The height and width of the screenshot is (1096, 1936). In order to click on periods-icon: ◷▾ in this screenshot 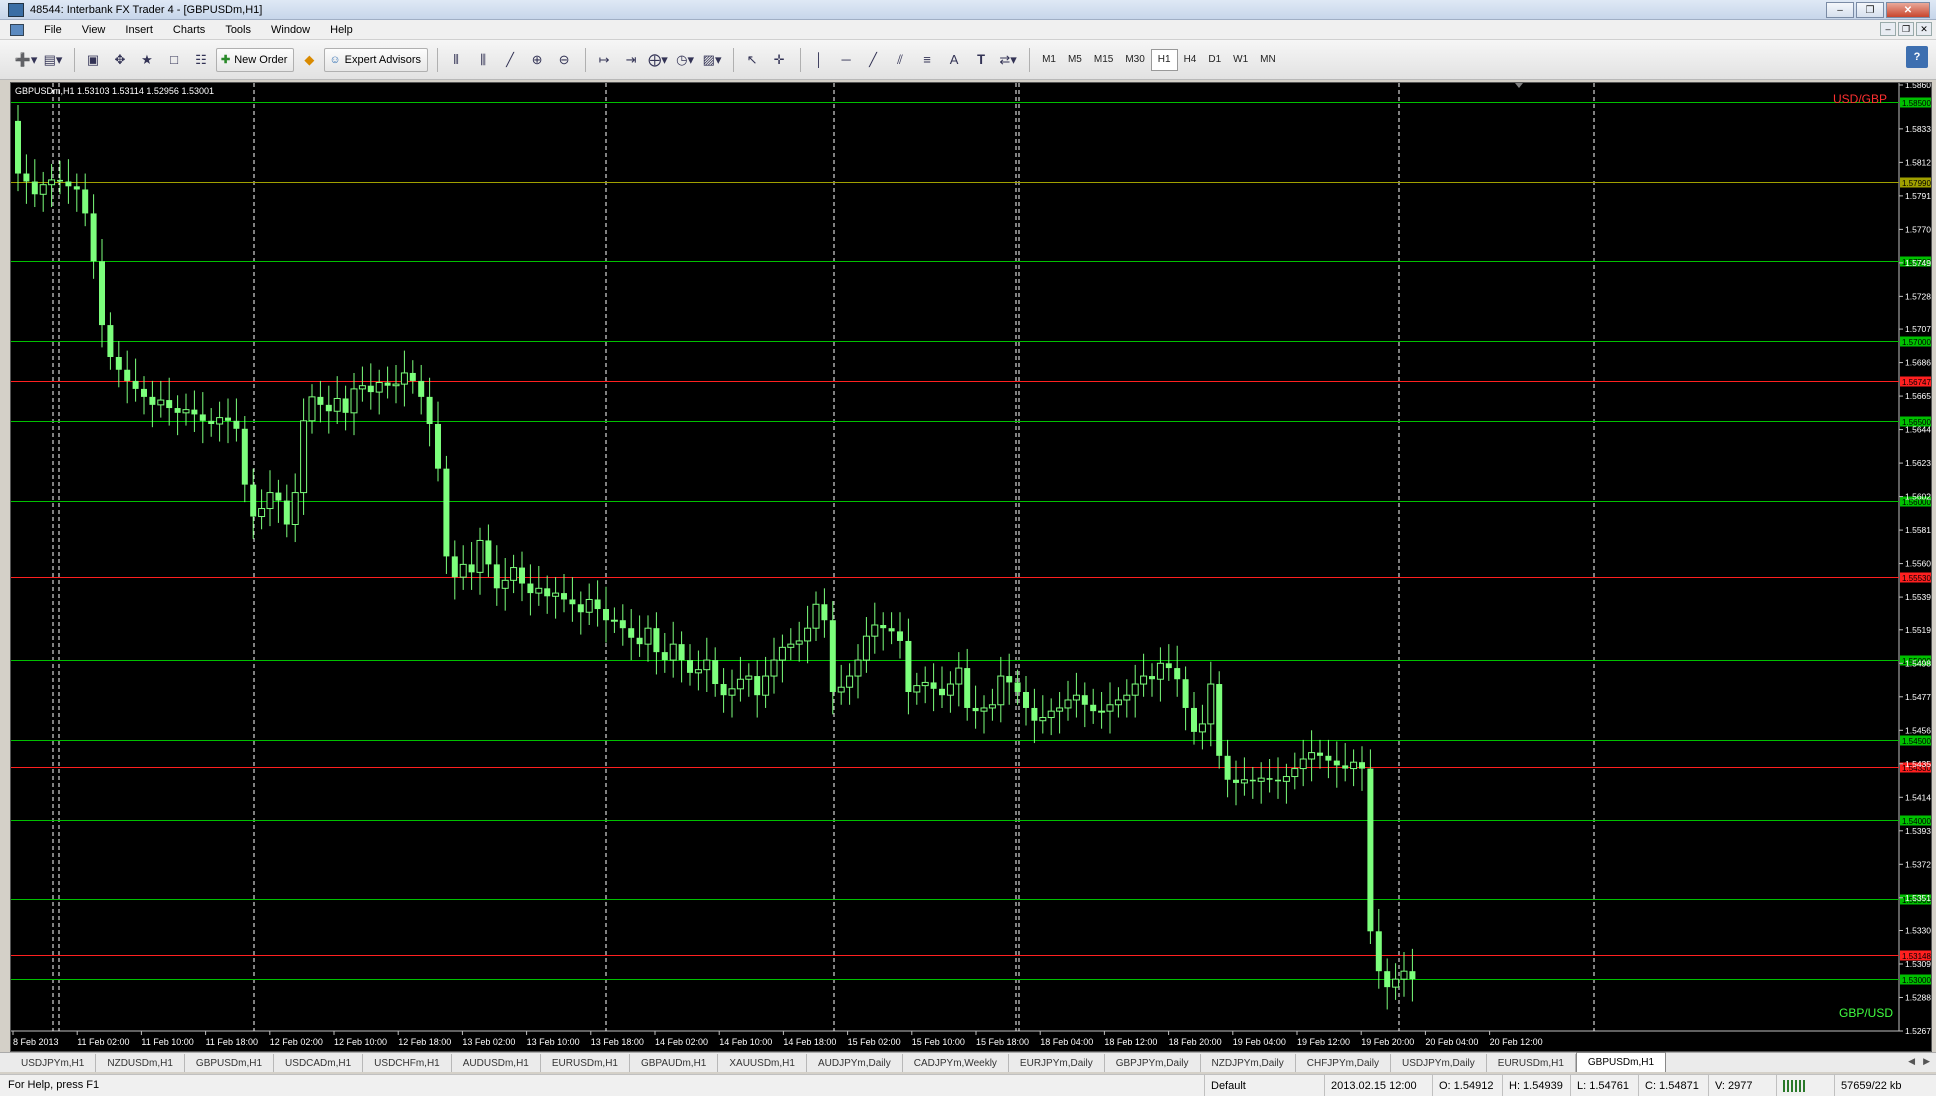, I will do `click(685, 60)`.